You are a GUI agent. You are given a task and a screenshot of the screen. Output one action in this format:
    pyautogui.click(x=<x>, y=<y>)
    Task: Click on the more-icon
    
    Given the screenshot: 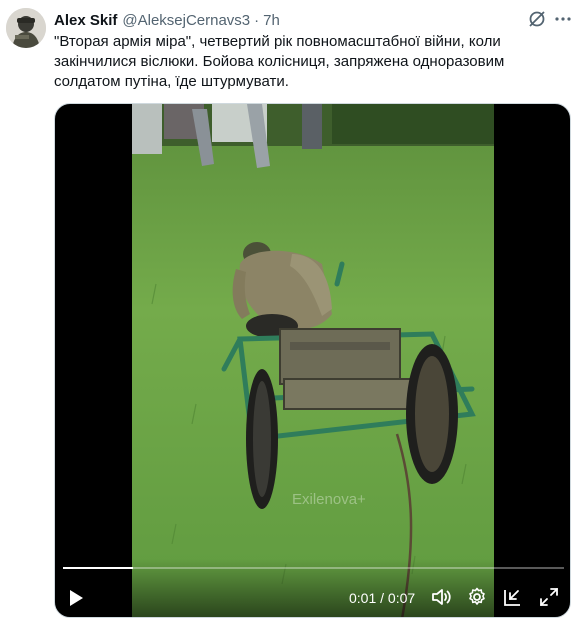 What is the action you would take?
    pyautogui.click(x=563, y=19)
    